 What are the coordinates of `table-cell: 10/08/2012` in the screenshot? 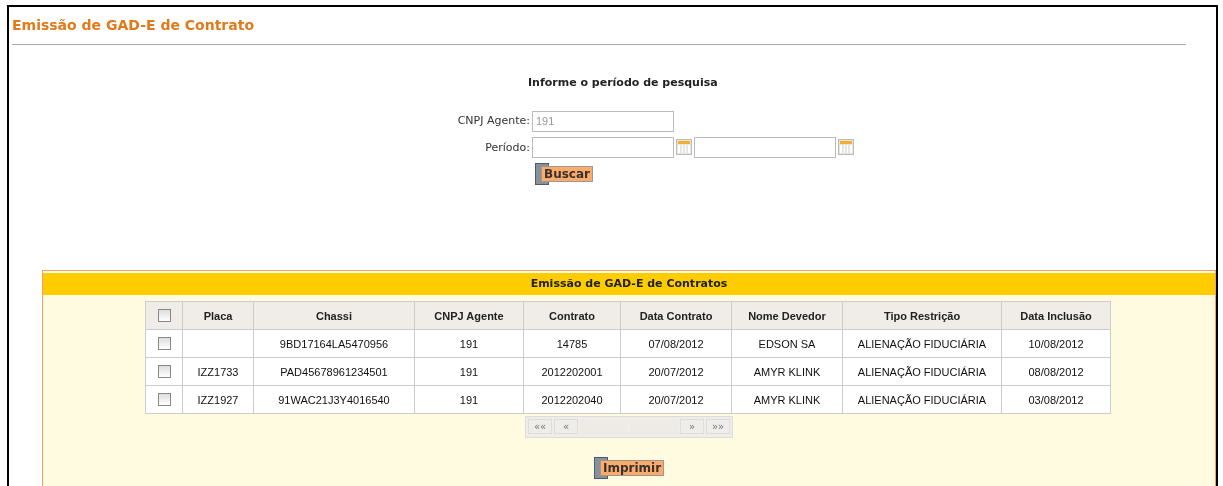 It's located at (1056, 343).